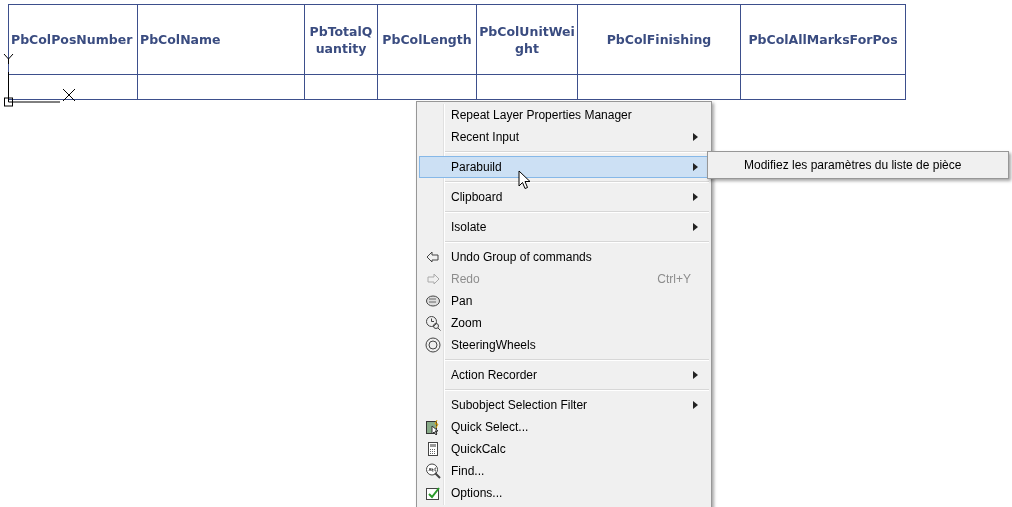 Image resolution: width=1012 pixels, height=507 pixels. Describe the element at coordinates (564, 197) in the screenshot. I see `menu-item: Clipboard` at that location.